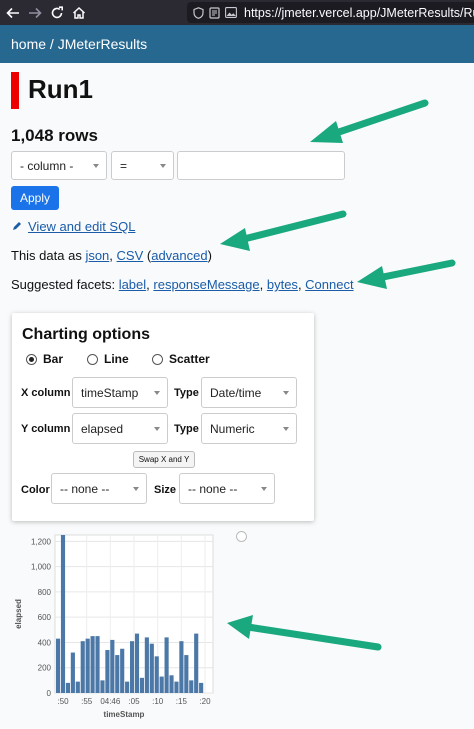 The height and width of the screenshot is (729, 474). Describe the element at coordinates (97, 255) in the screenshot. I see `json-link: json` at that location.